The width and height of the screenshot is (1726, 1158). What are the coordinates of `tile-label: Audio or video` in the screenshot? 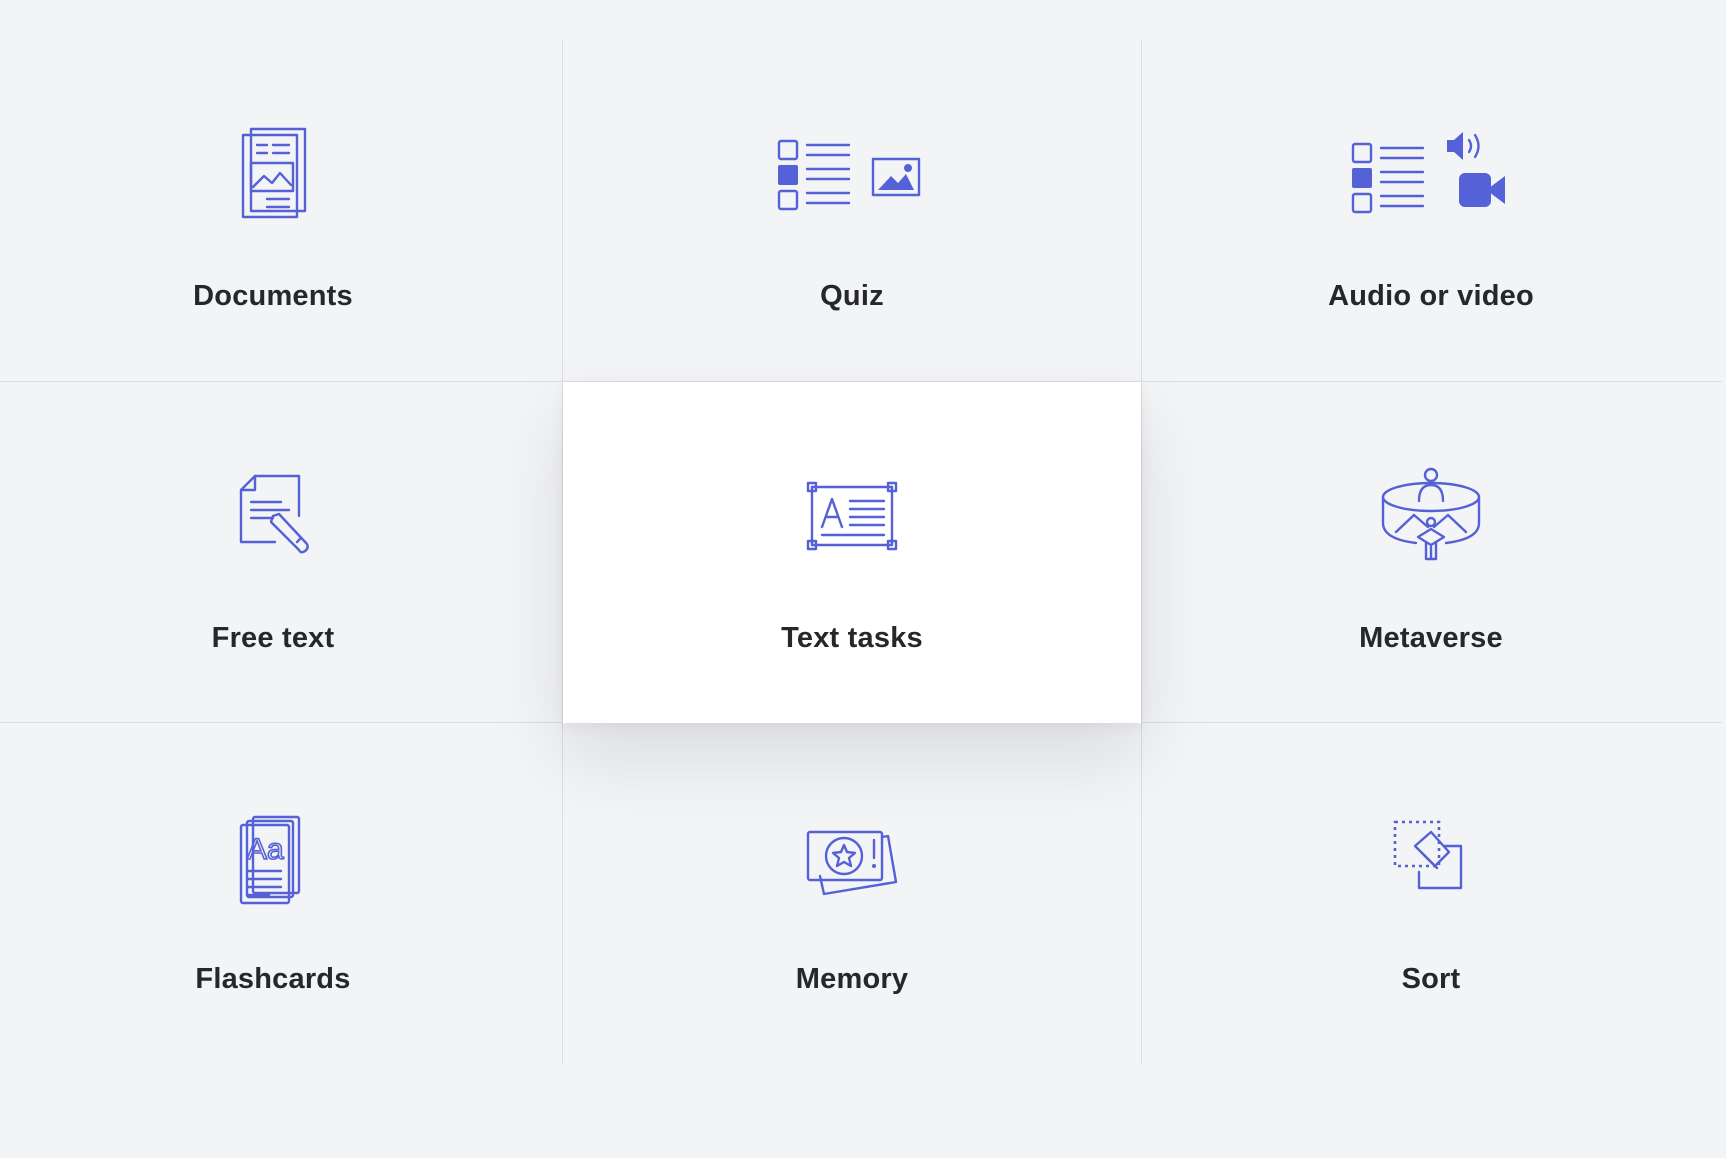 It's located at (1431, 296).